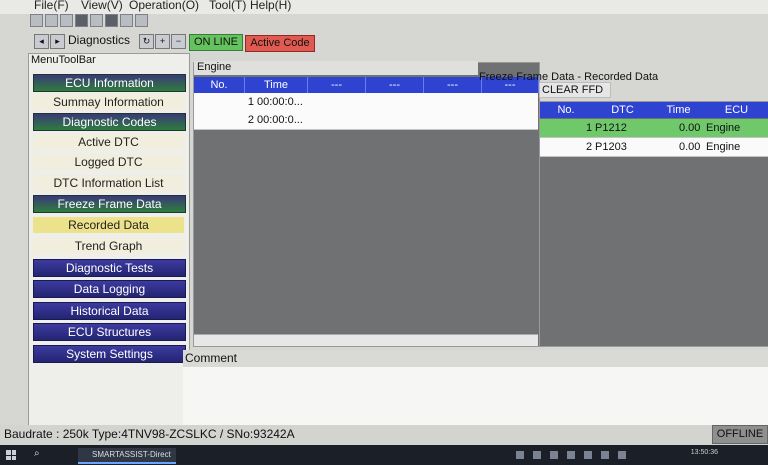 This screenshot has width=768, height=465. I want to click on sidebar-logged-dtc: Logged DTC, so click(108, 162).